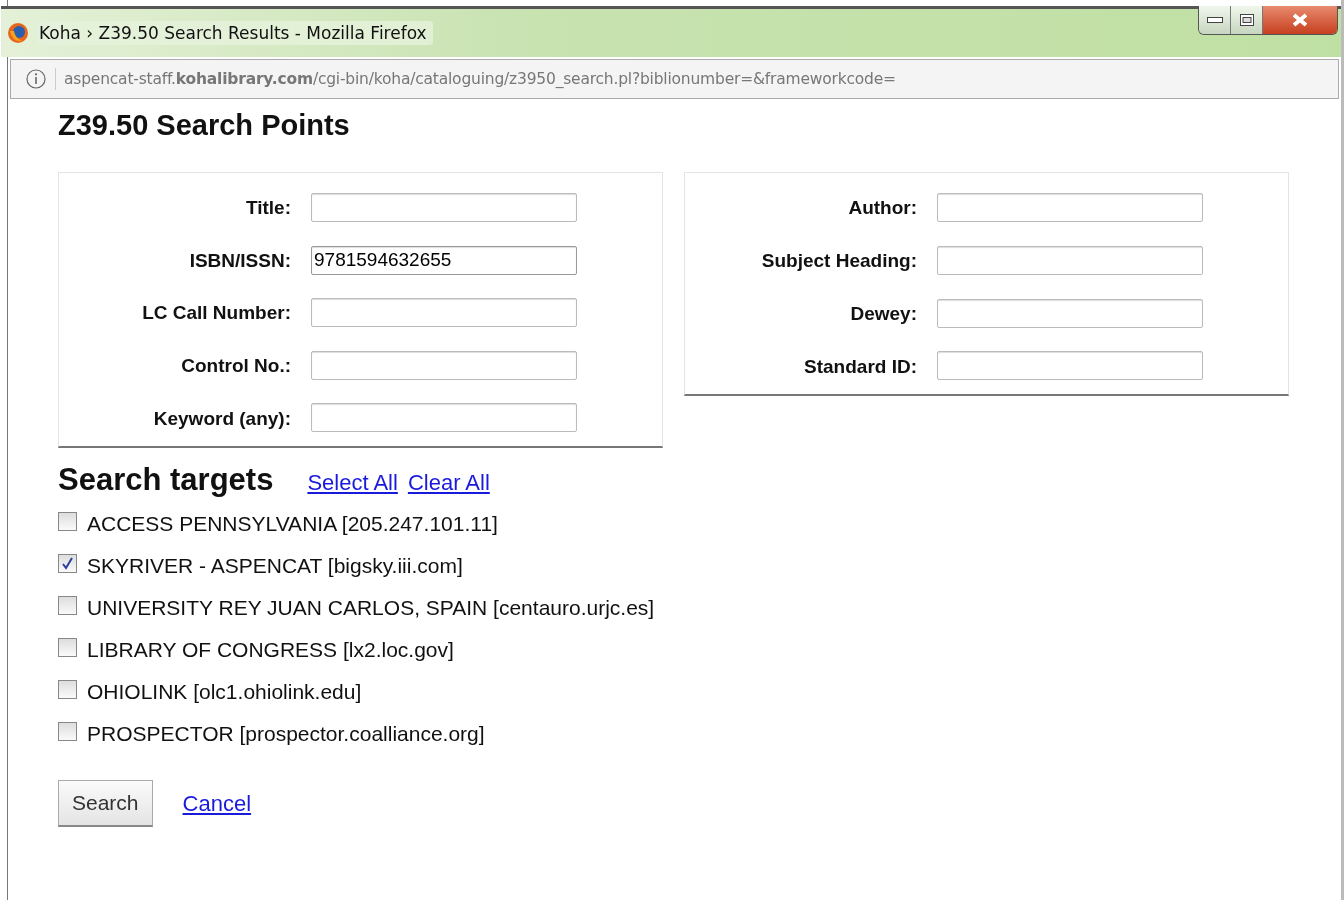  I want to click on maximize-button, so click(1247, 20).